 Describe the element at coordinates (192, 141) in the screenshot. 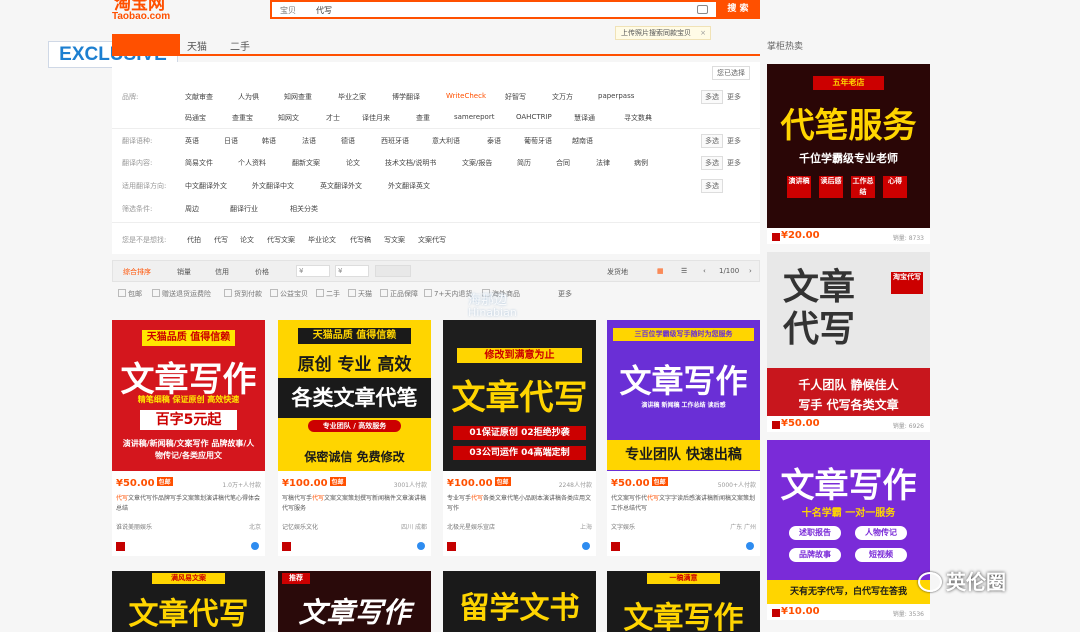

I see `filter-item: 英语` at that location.